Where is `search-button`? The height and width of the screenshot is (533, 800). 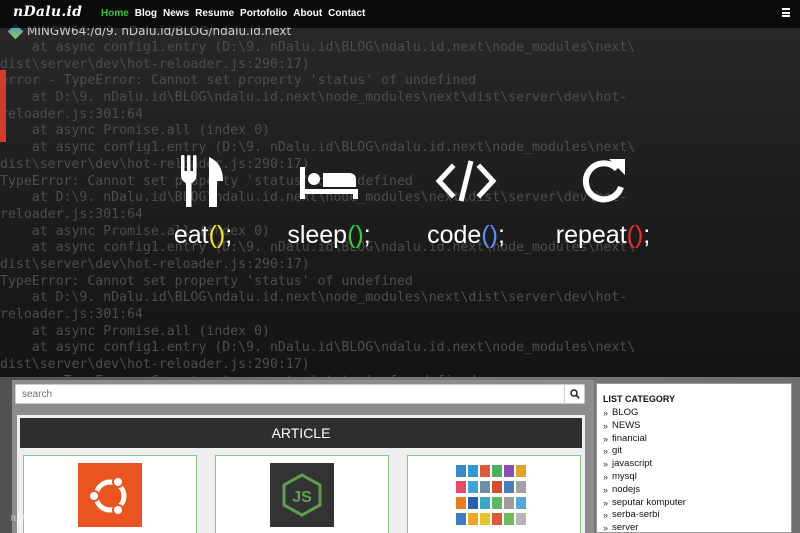 search-button is located at coordinates (574, 394).